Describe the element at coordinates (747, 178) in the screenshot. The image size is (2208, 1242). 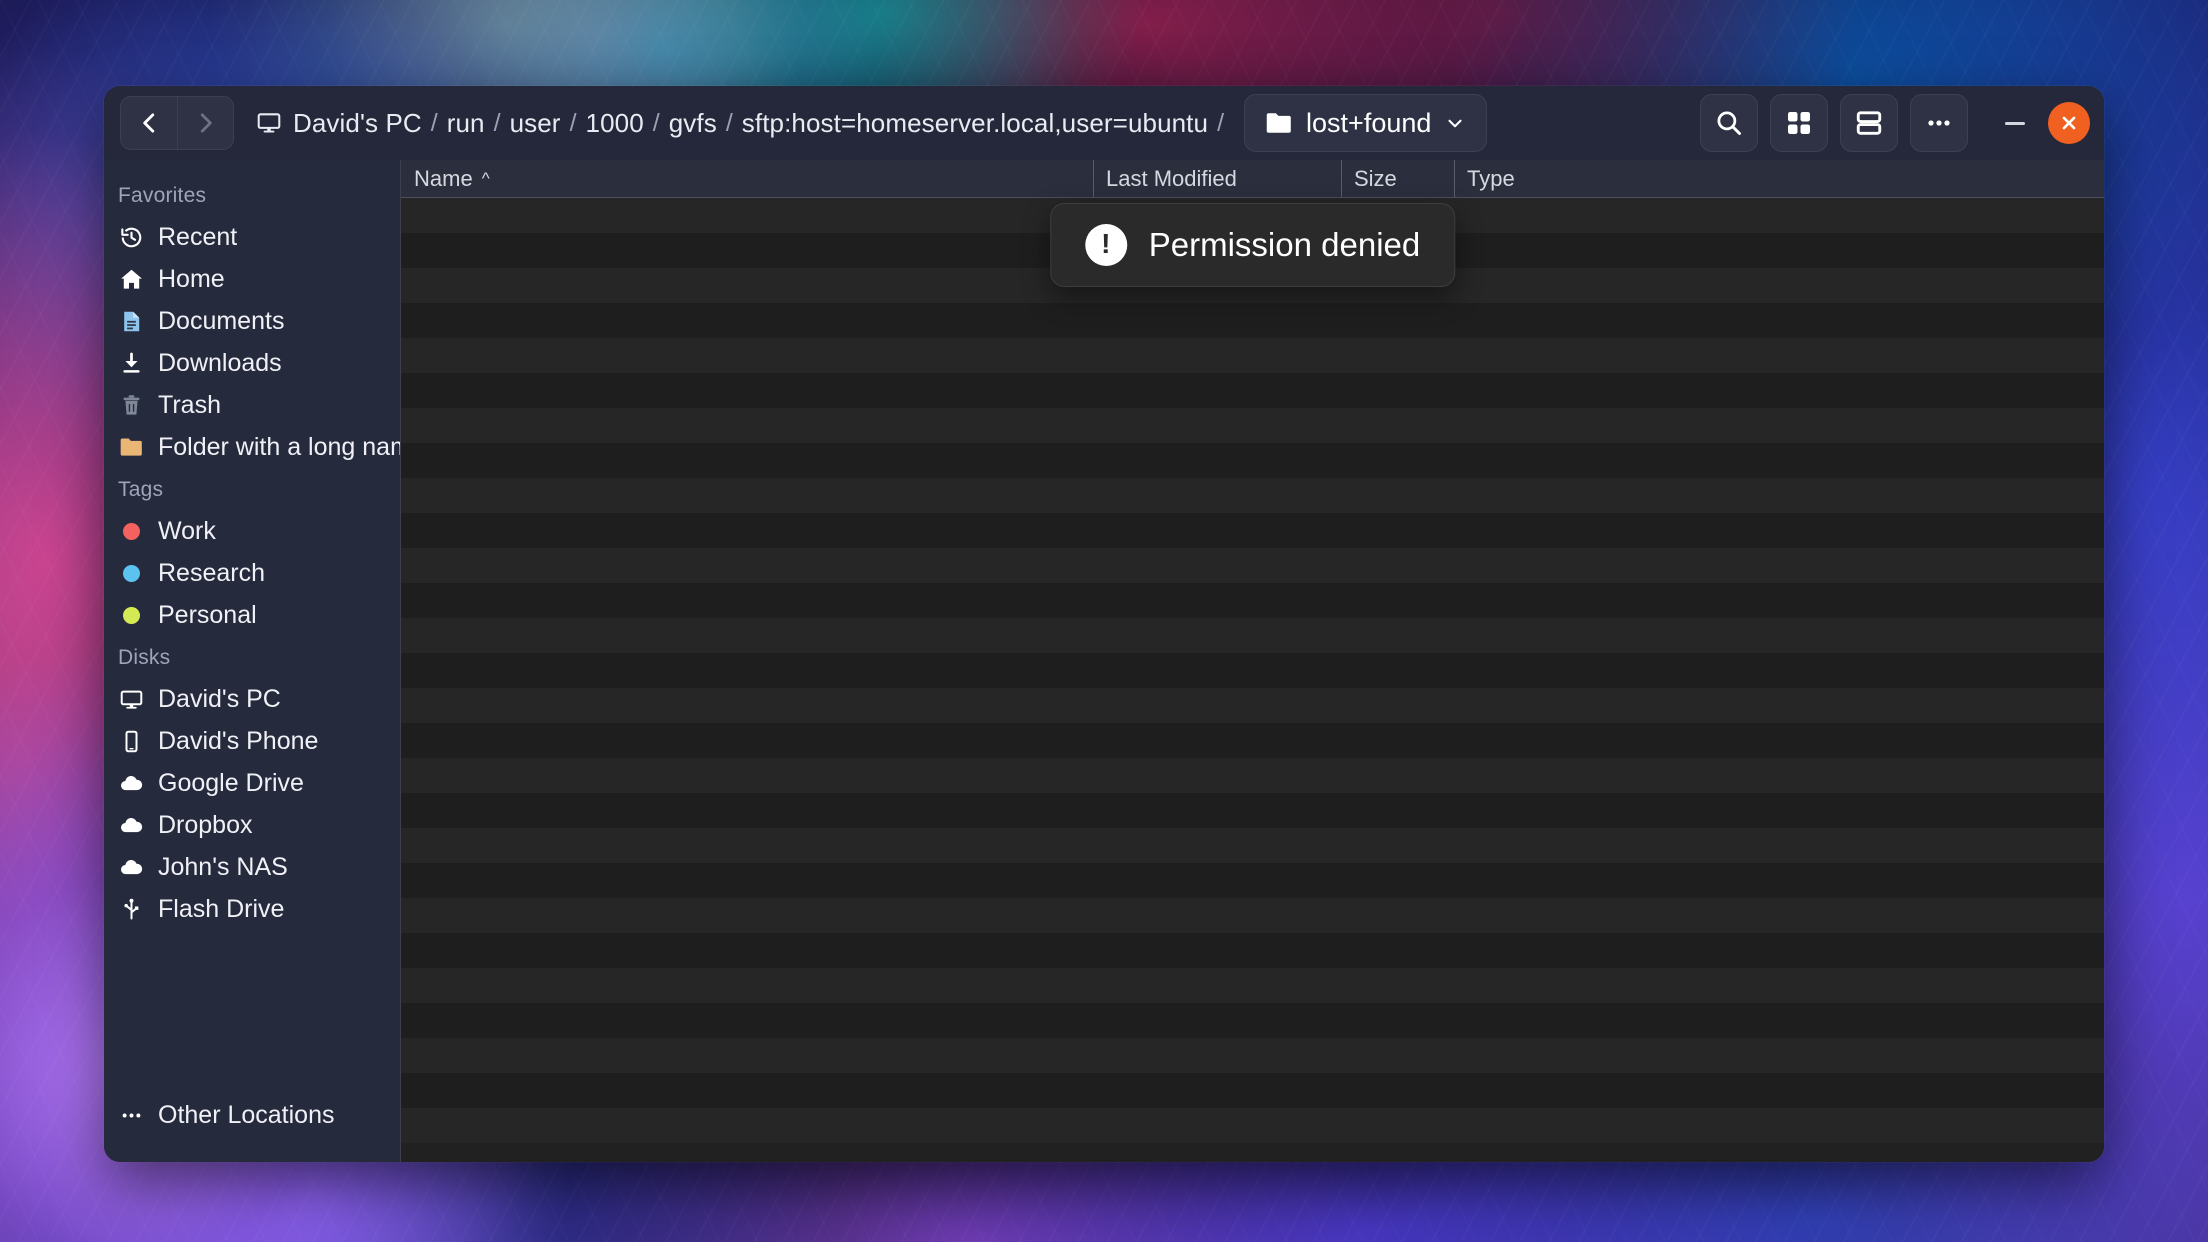
I see `column-header-name: Name ^` at that location.